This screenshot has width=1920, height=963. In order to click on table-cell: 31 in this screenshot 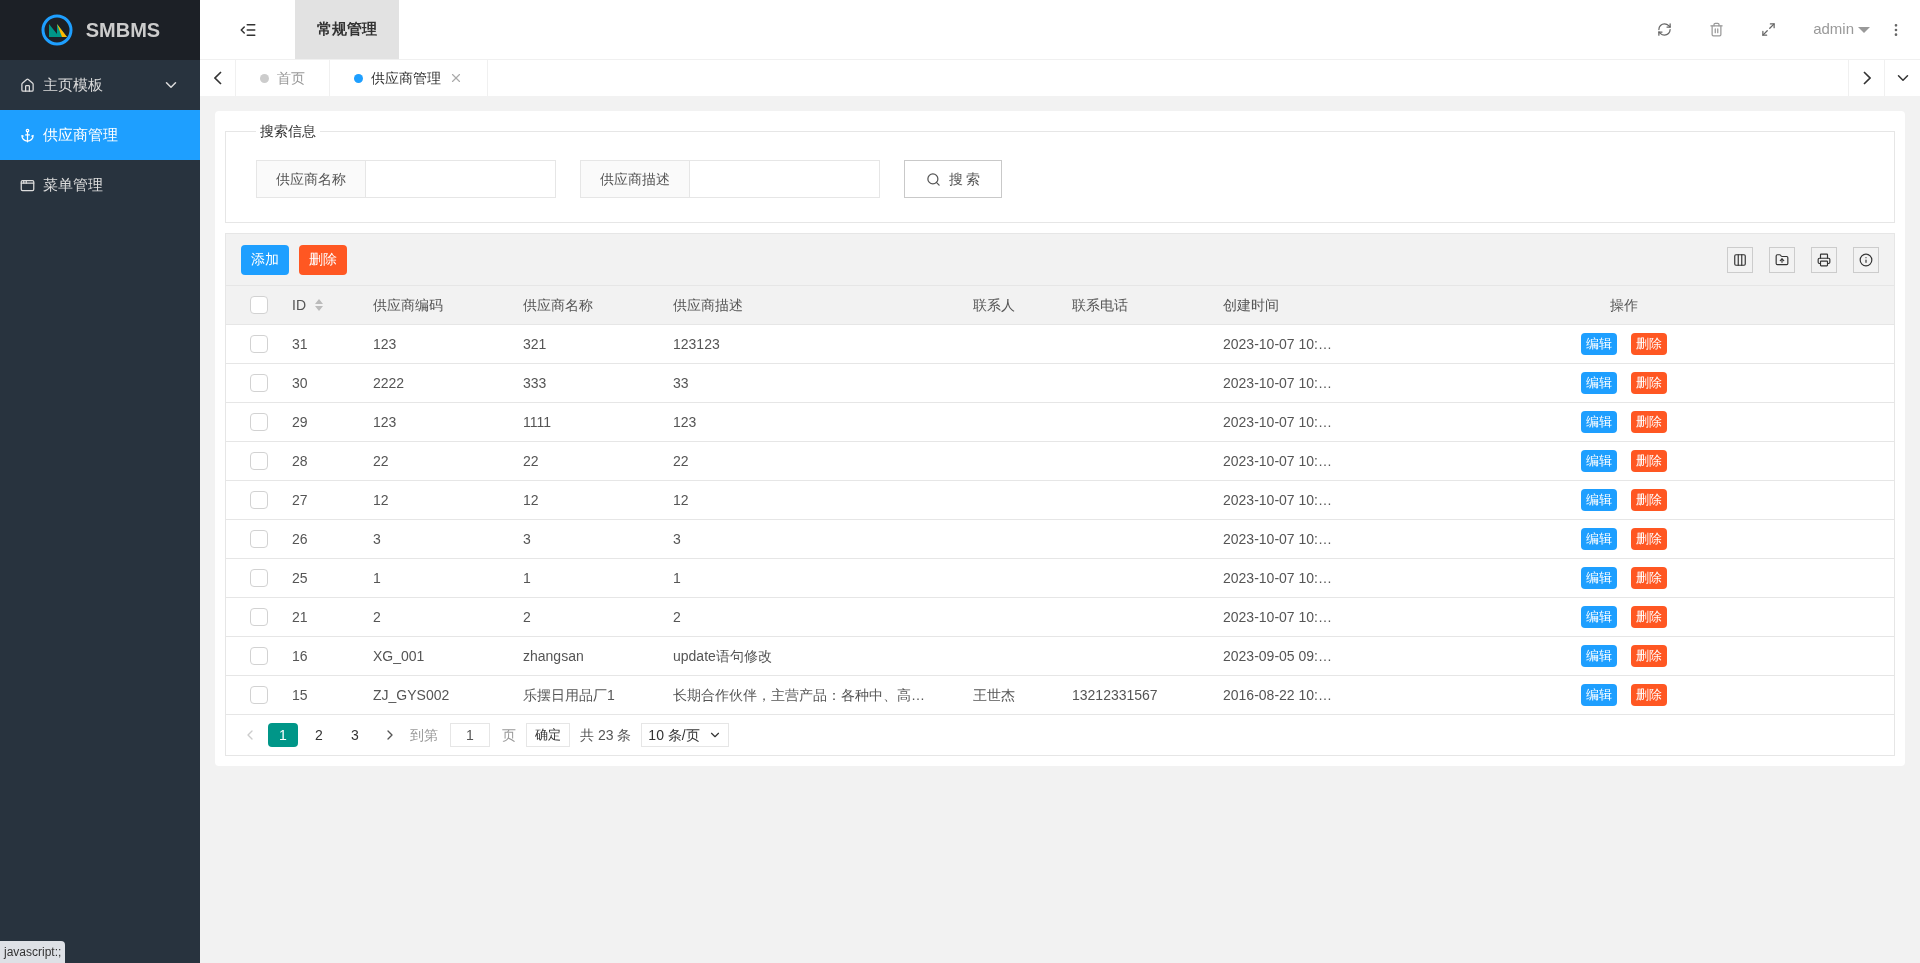, I will do `click(300, 343)`.